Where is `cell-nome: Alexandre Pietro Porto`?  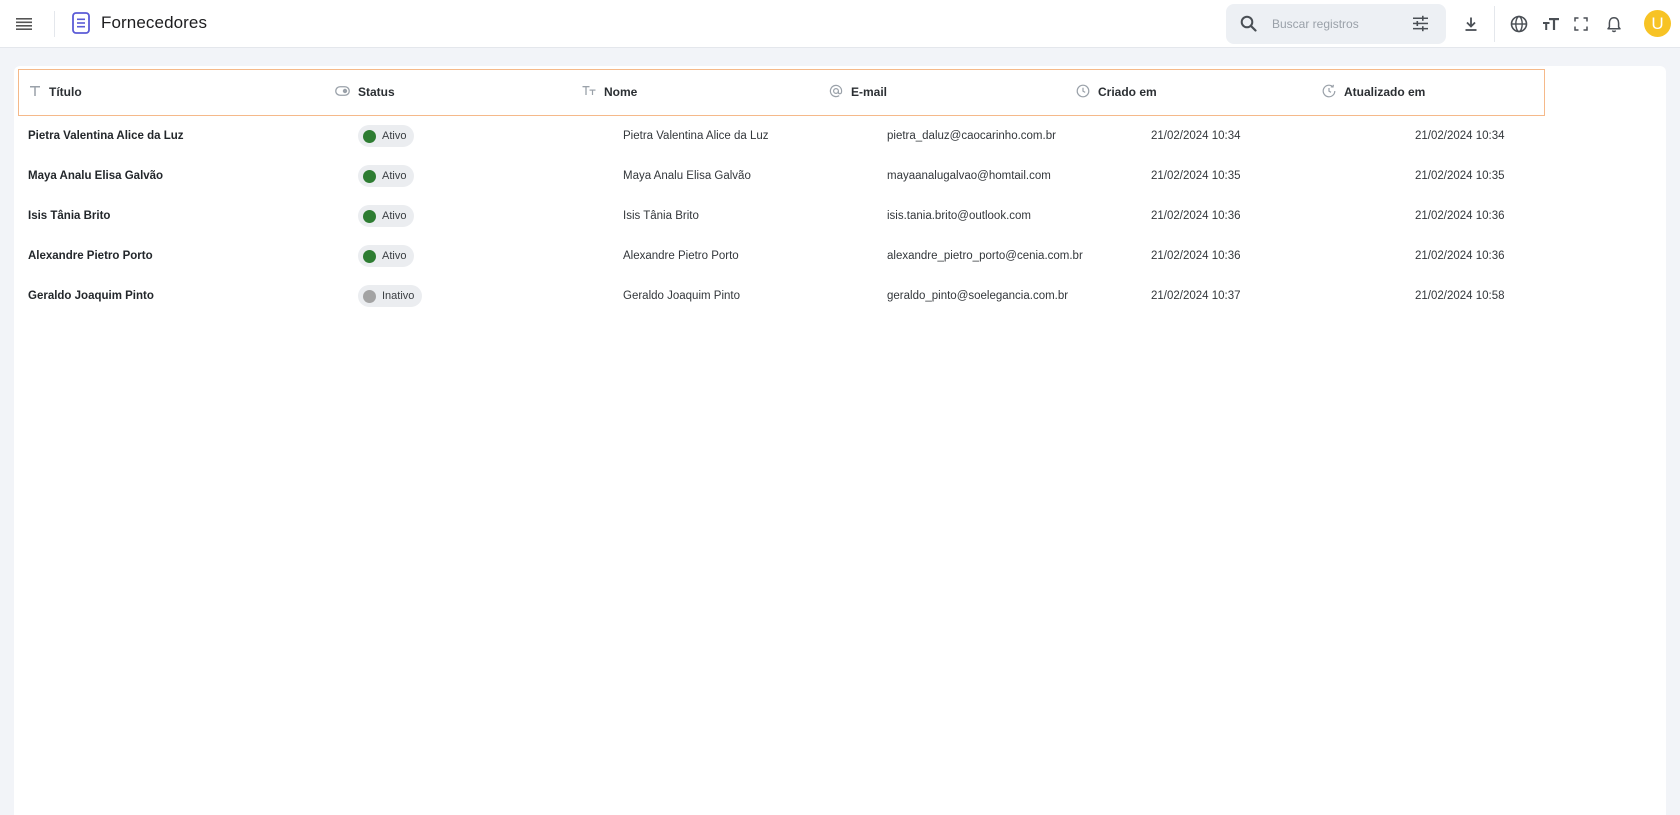 cell-nome: Alexandre Pietro Porto is located at coordinates (681, 256).